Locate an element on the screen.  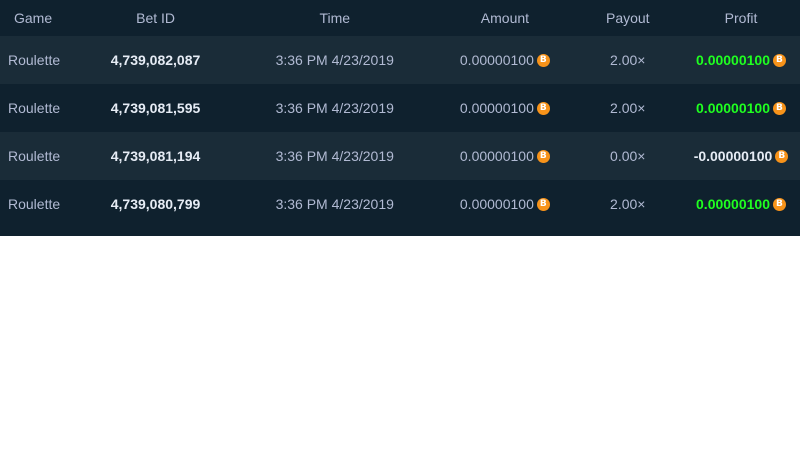
bet-id-cell: 4,739,080,799 is located at coordinates (155, 204).